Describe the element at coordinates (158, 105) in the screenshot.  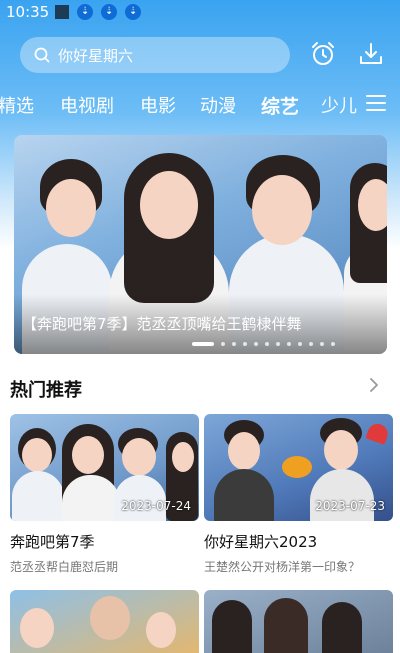
I see `tab-dianying: 电影` at that location.